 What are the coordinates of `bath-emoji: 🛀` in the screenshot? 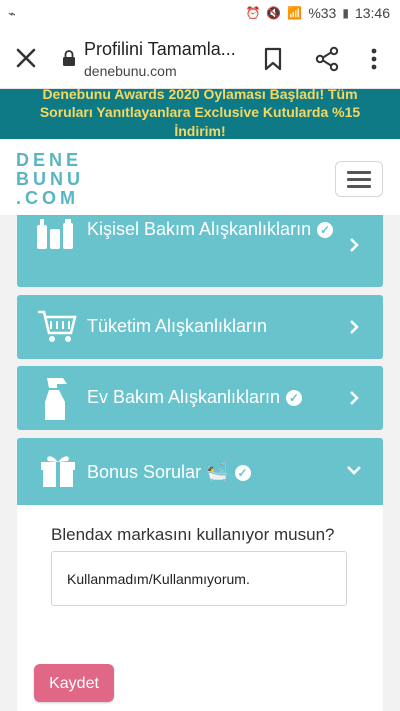 It's located at (217, 472).